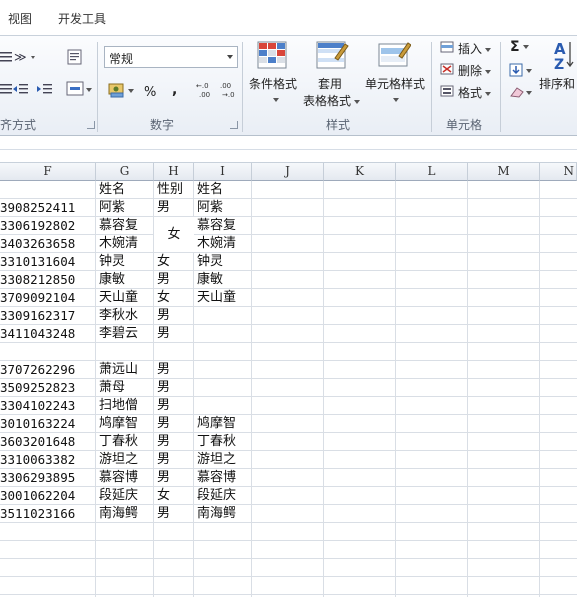 This screenshot has height=597, width=577. I want to click on align-lines-icon, so click(7, 57).